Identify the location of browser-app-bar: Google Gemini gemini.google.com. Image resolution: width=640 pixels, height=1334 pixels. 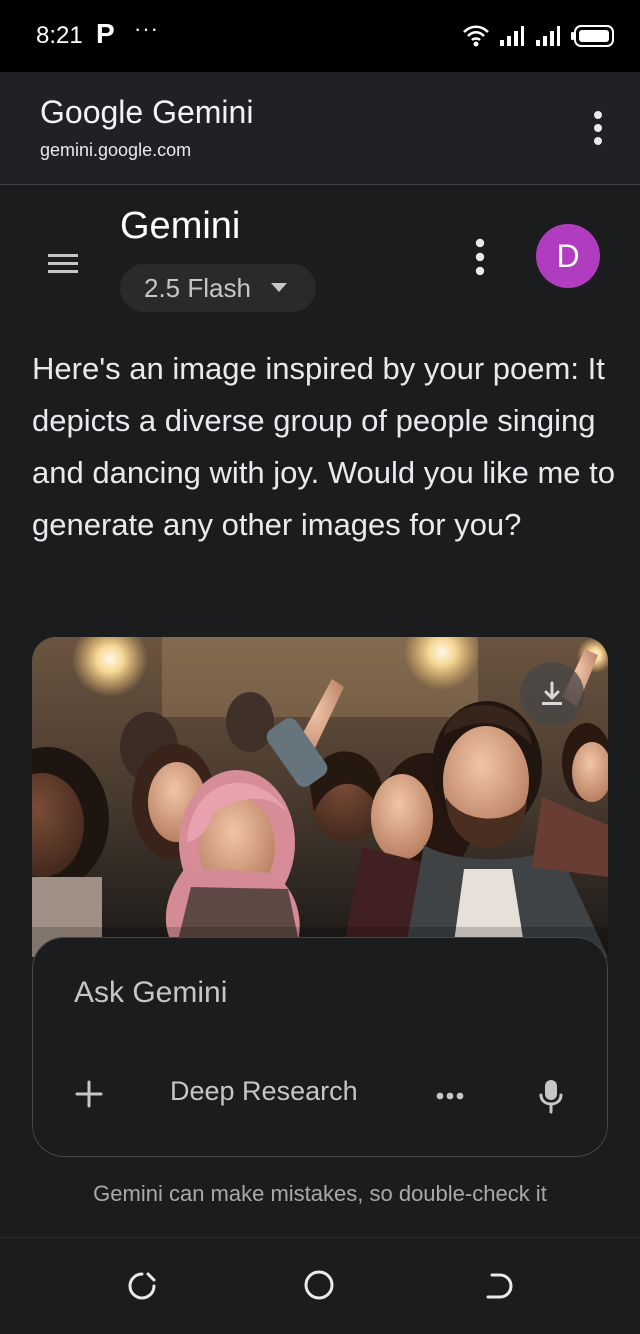
(320, 128).